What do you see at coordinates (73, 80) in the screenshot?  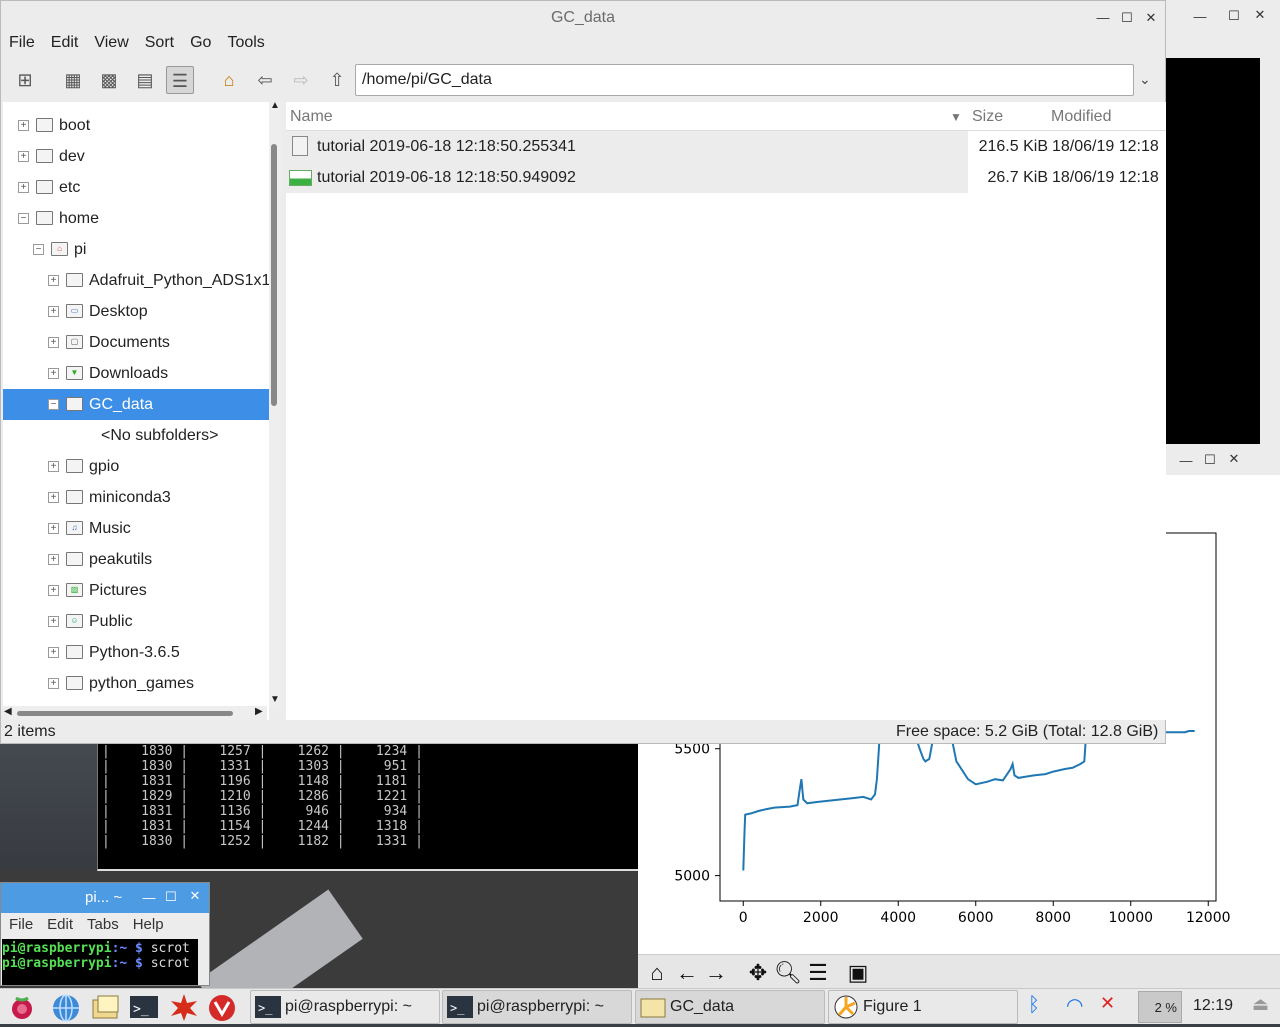 I see `icon-view-icon: ▦` at bounding box center [73, 80].